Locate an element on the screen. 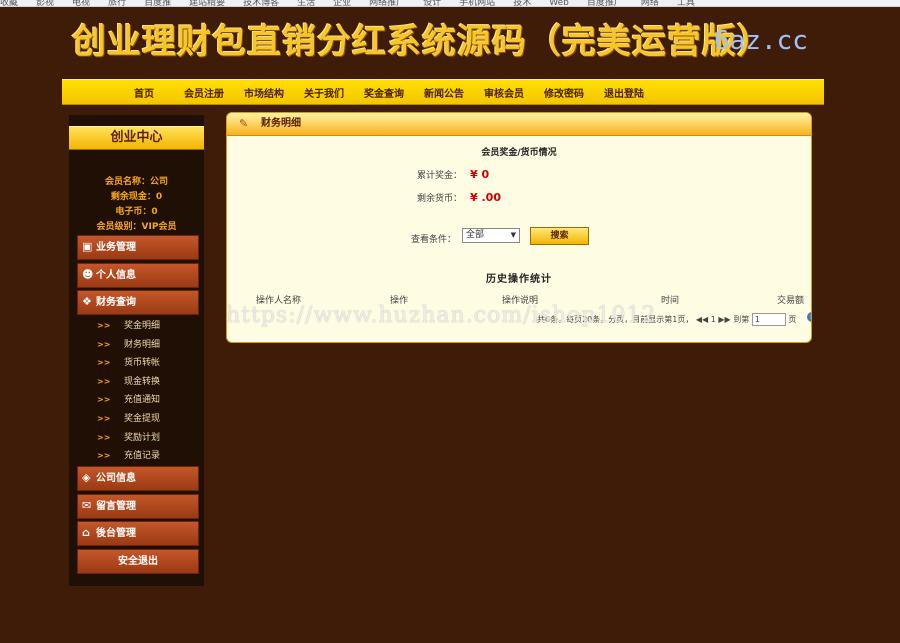 This screenshot has width=900, height=643. message-icon: ✉ is located at coordinates (87, 505).